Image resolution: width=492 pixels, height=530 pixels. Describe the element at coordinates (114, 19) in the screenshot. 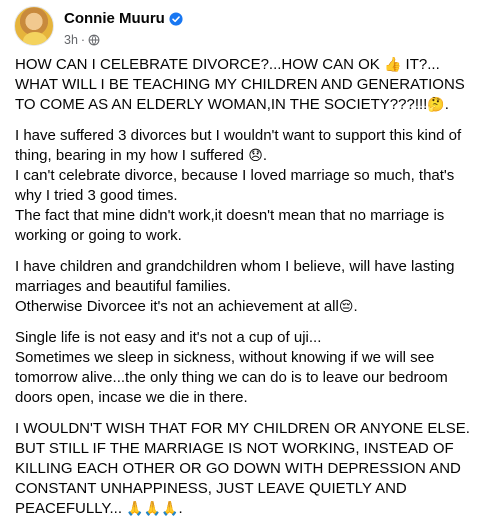

I see `author-name: Connie Muuru` at that location.